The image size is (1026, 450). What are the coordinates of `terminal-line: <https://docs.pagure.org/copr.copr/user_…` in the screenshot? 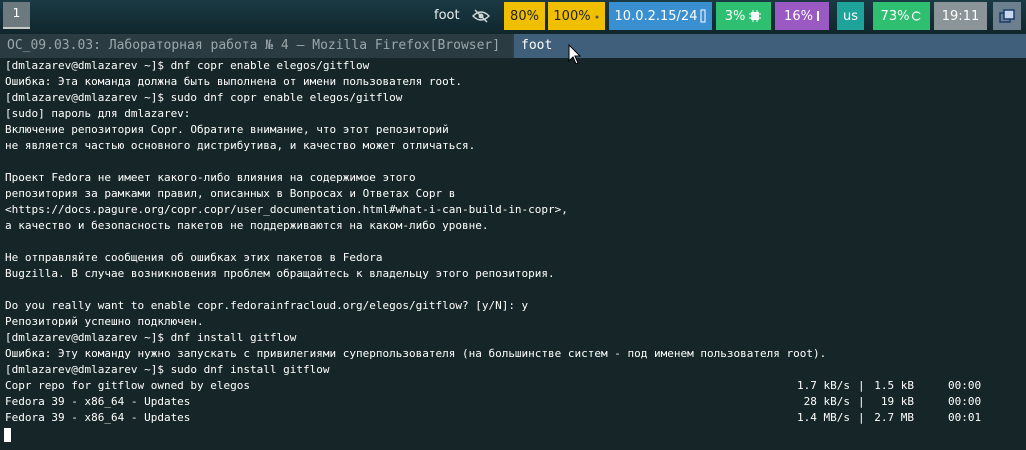 It's located at (286, 209).